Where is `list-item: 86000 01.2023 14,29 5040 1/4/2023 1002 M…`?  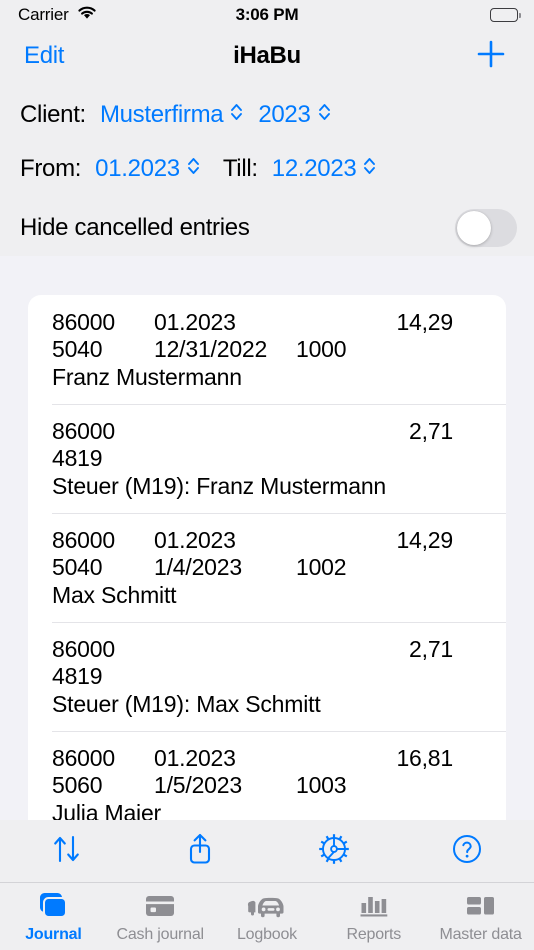
list-item: 86000 01.2023 14,29 5040 1/4/2023 1002 M… is located at coordinates (267, 567).